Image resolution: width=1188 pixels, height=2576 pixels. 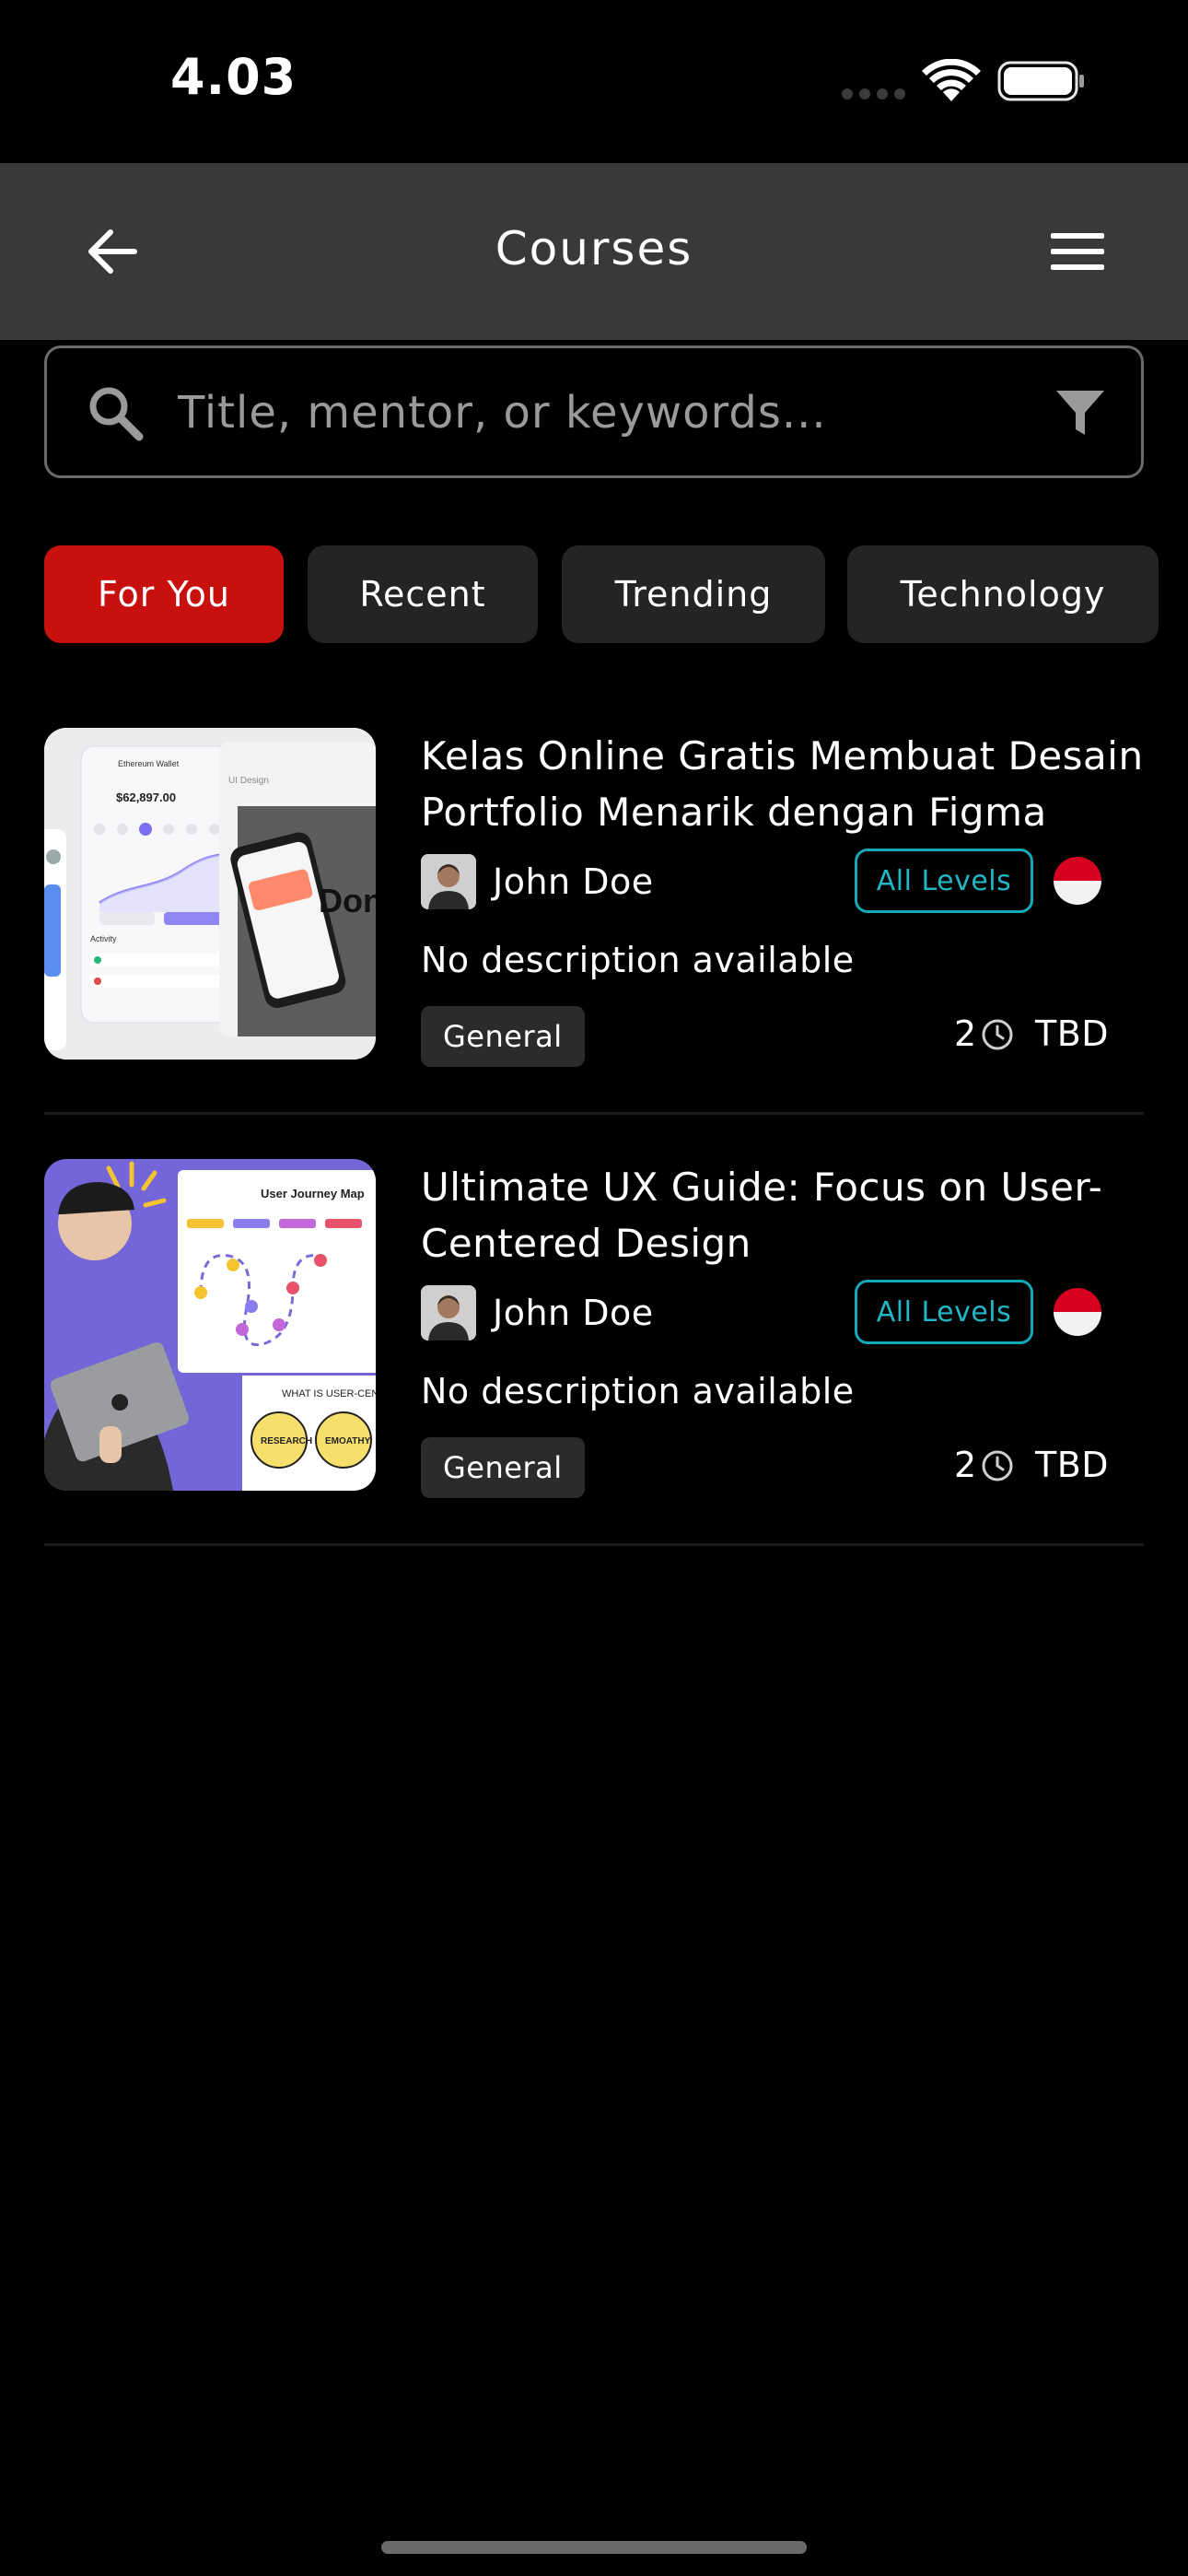 I want to click on thumb-empathy-text: EMOATHY, so click(x=348, y=1441).